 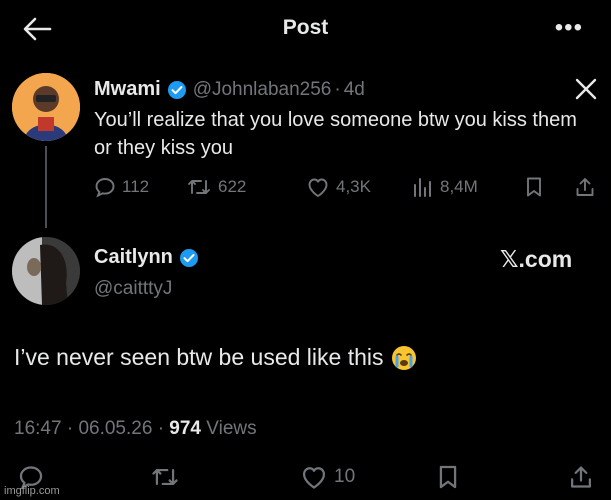 What do you see at coordinates (345, 476) in the screenshot?
I see `like-count: 10` at bounding box center [345, 476].